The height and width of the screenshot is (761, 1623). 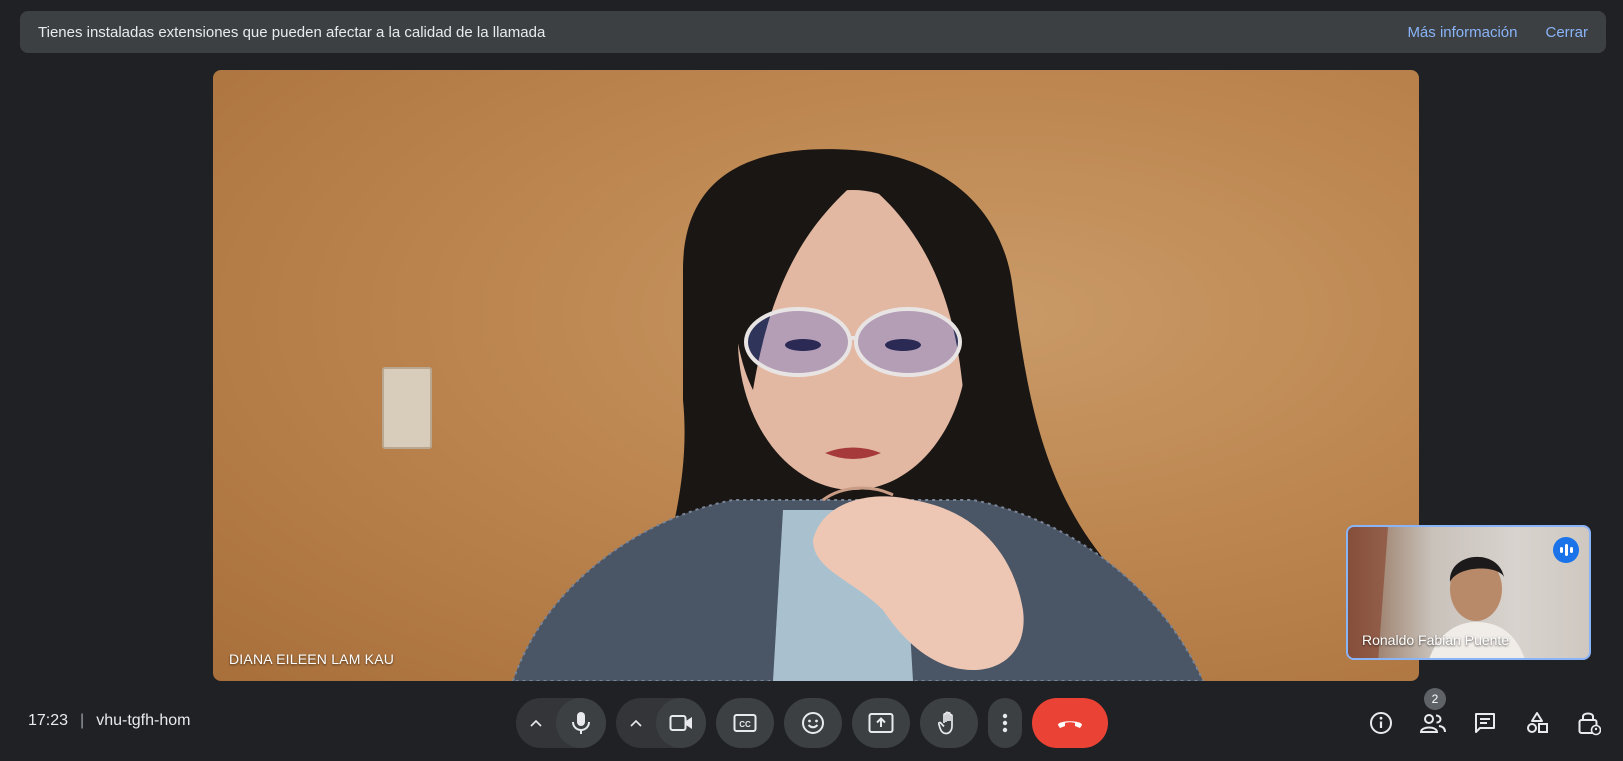 I want to click on captions-button: CC, so click(x=745, y=723).